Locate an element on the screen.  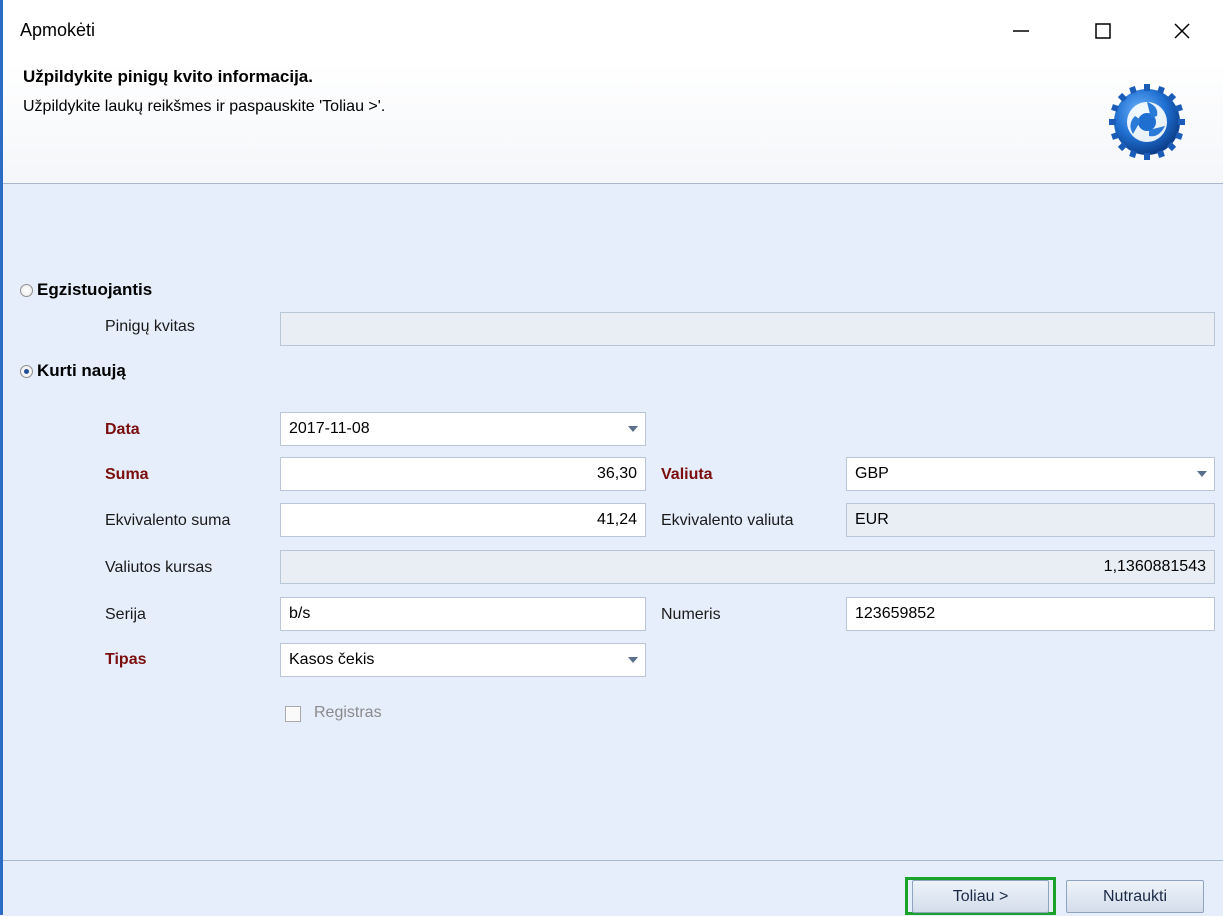
currency-dropdown-button is located at coordinates (1201, 474).